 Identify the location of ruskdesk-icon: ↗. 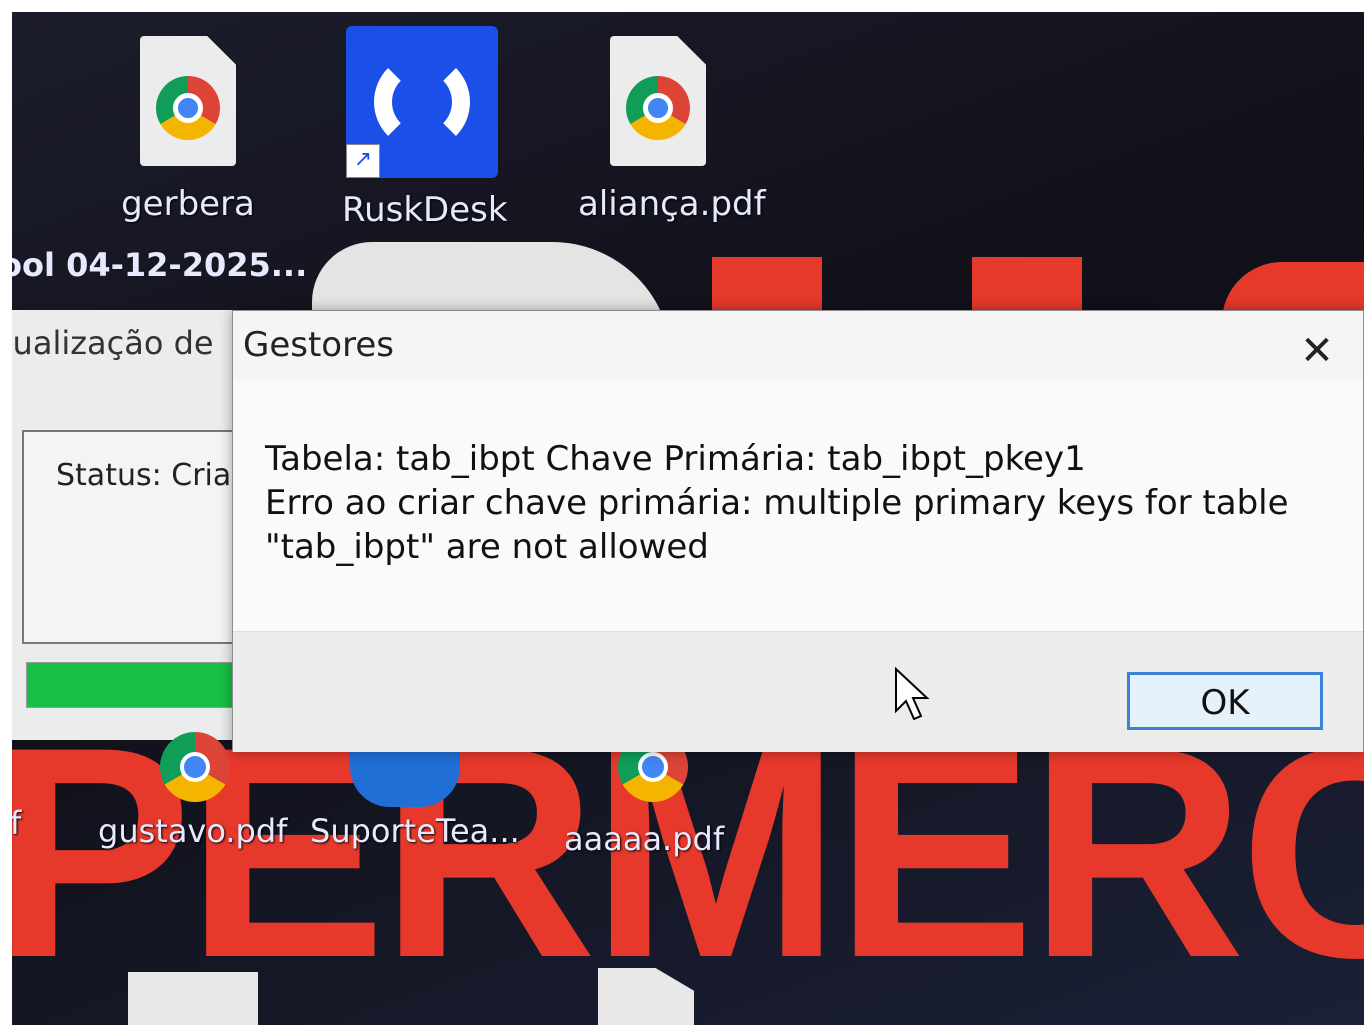
(422, 102).